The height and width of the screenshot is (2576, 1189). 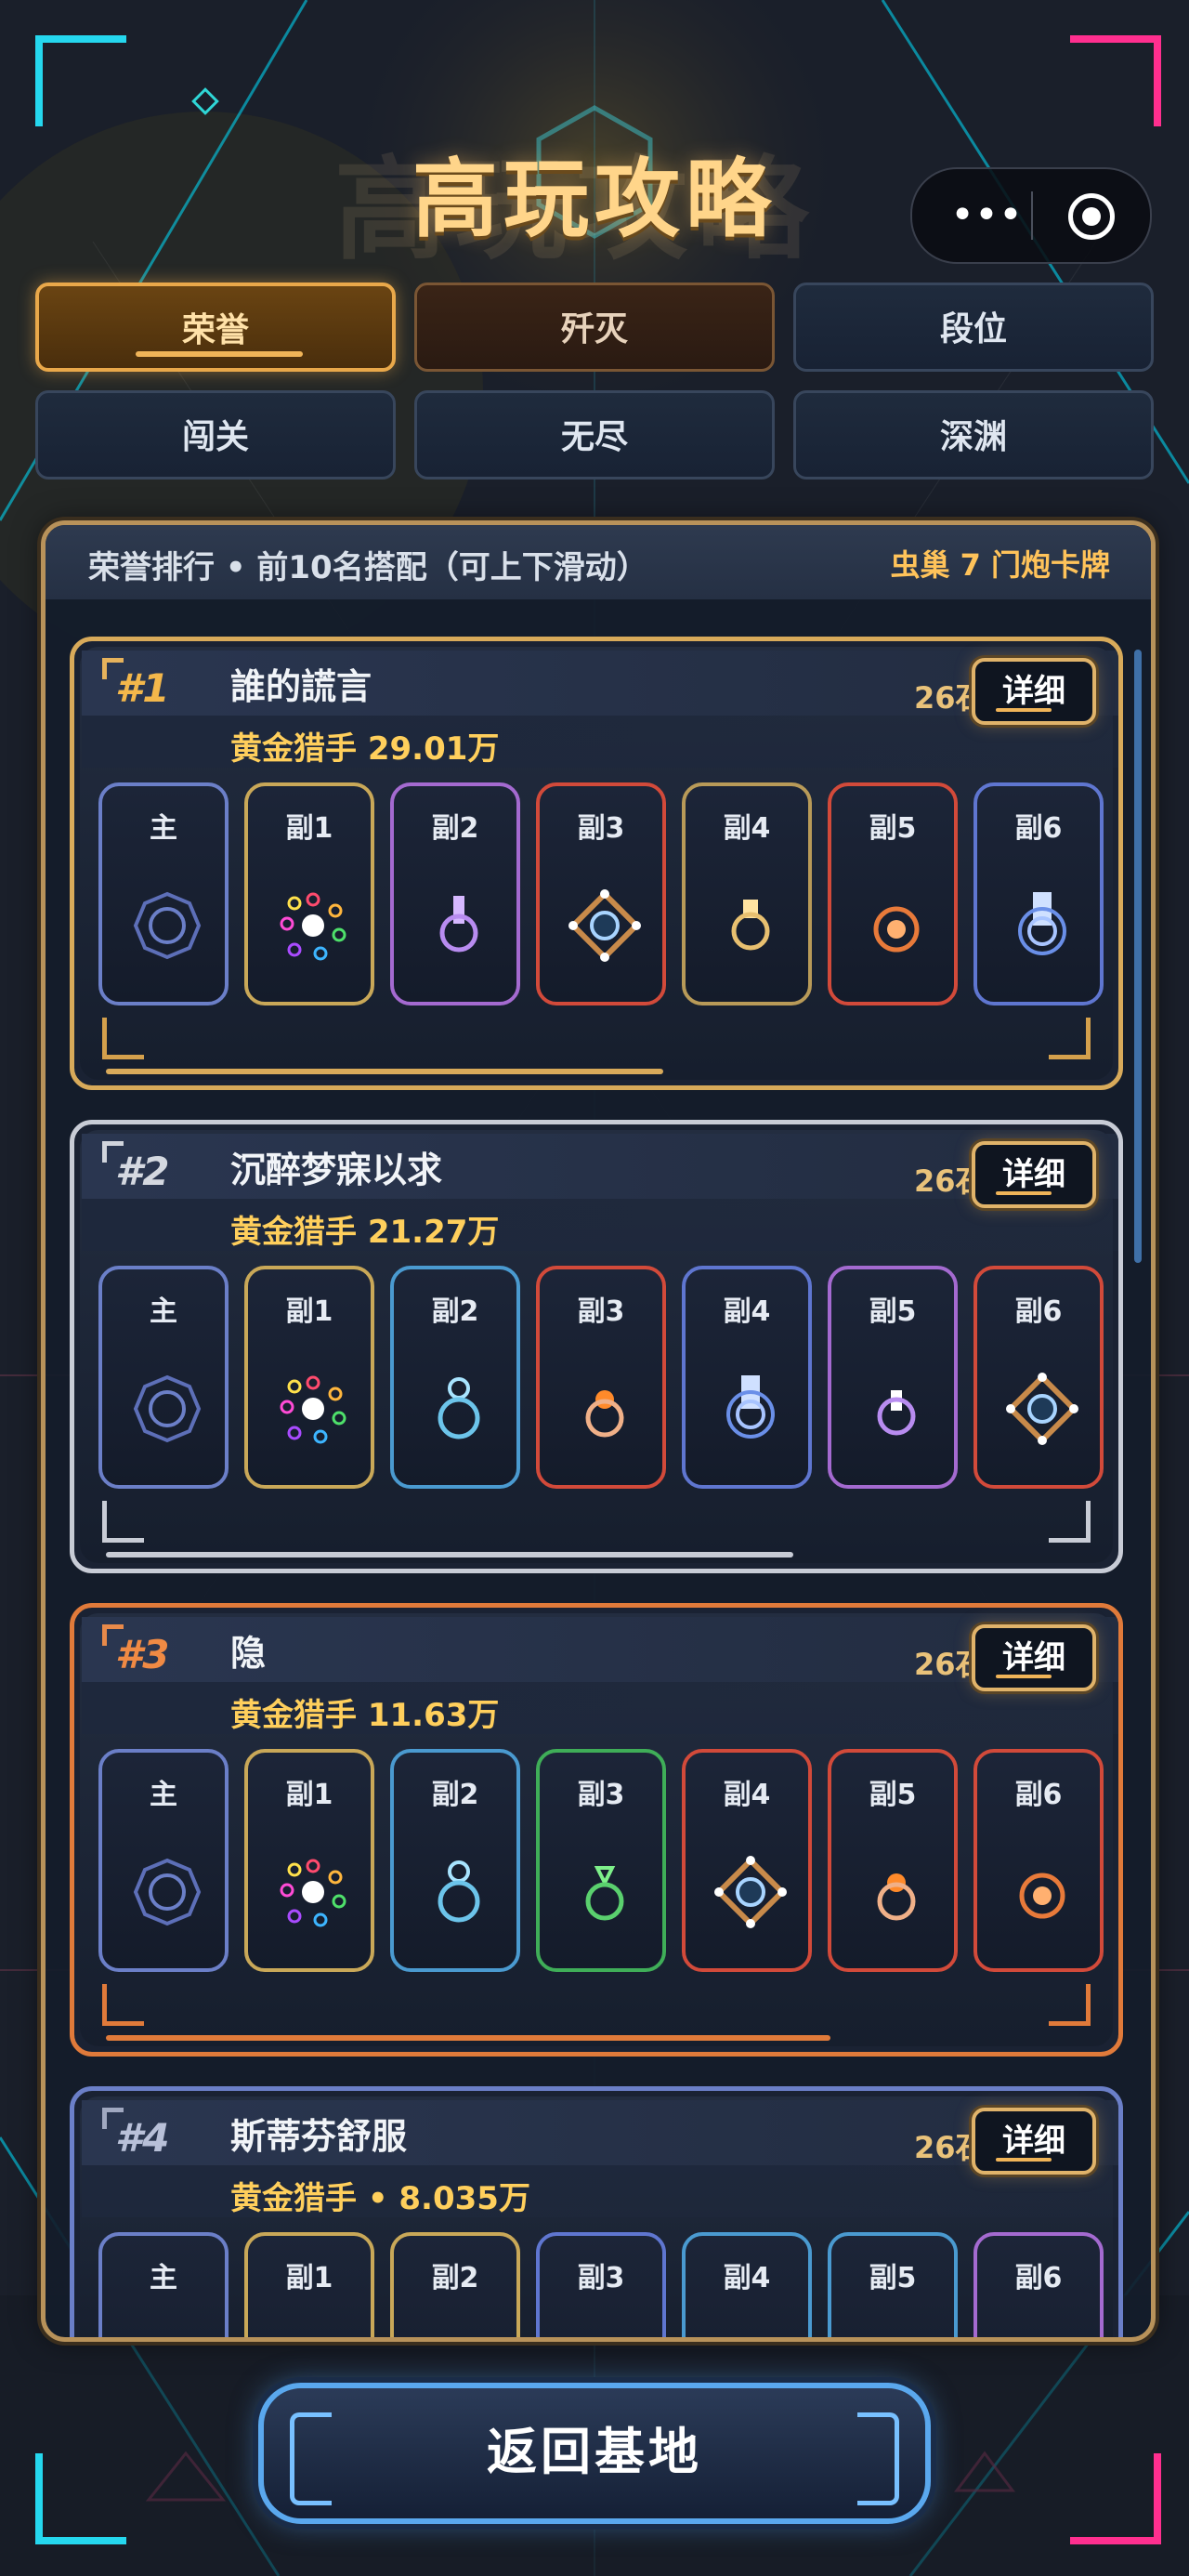 I want to click on rank-number: #3, so click(x=143, y=1654).